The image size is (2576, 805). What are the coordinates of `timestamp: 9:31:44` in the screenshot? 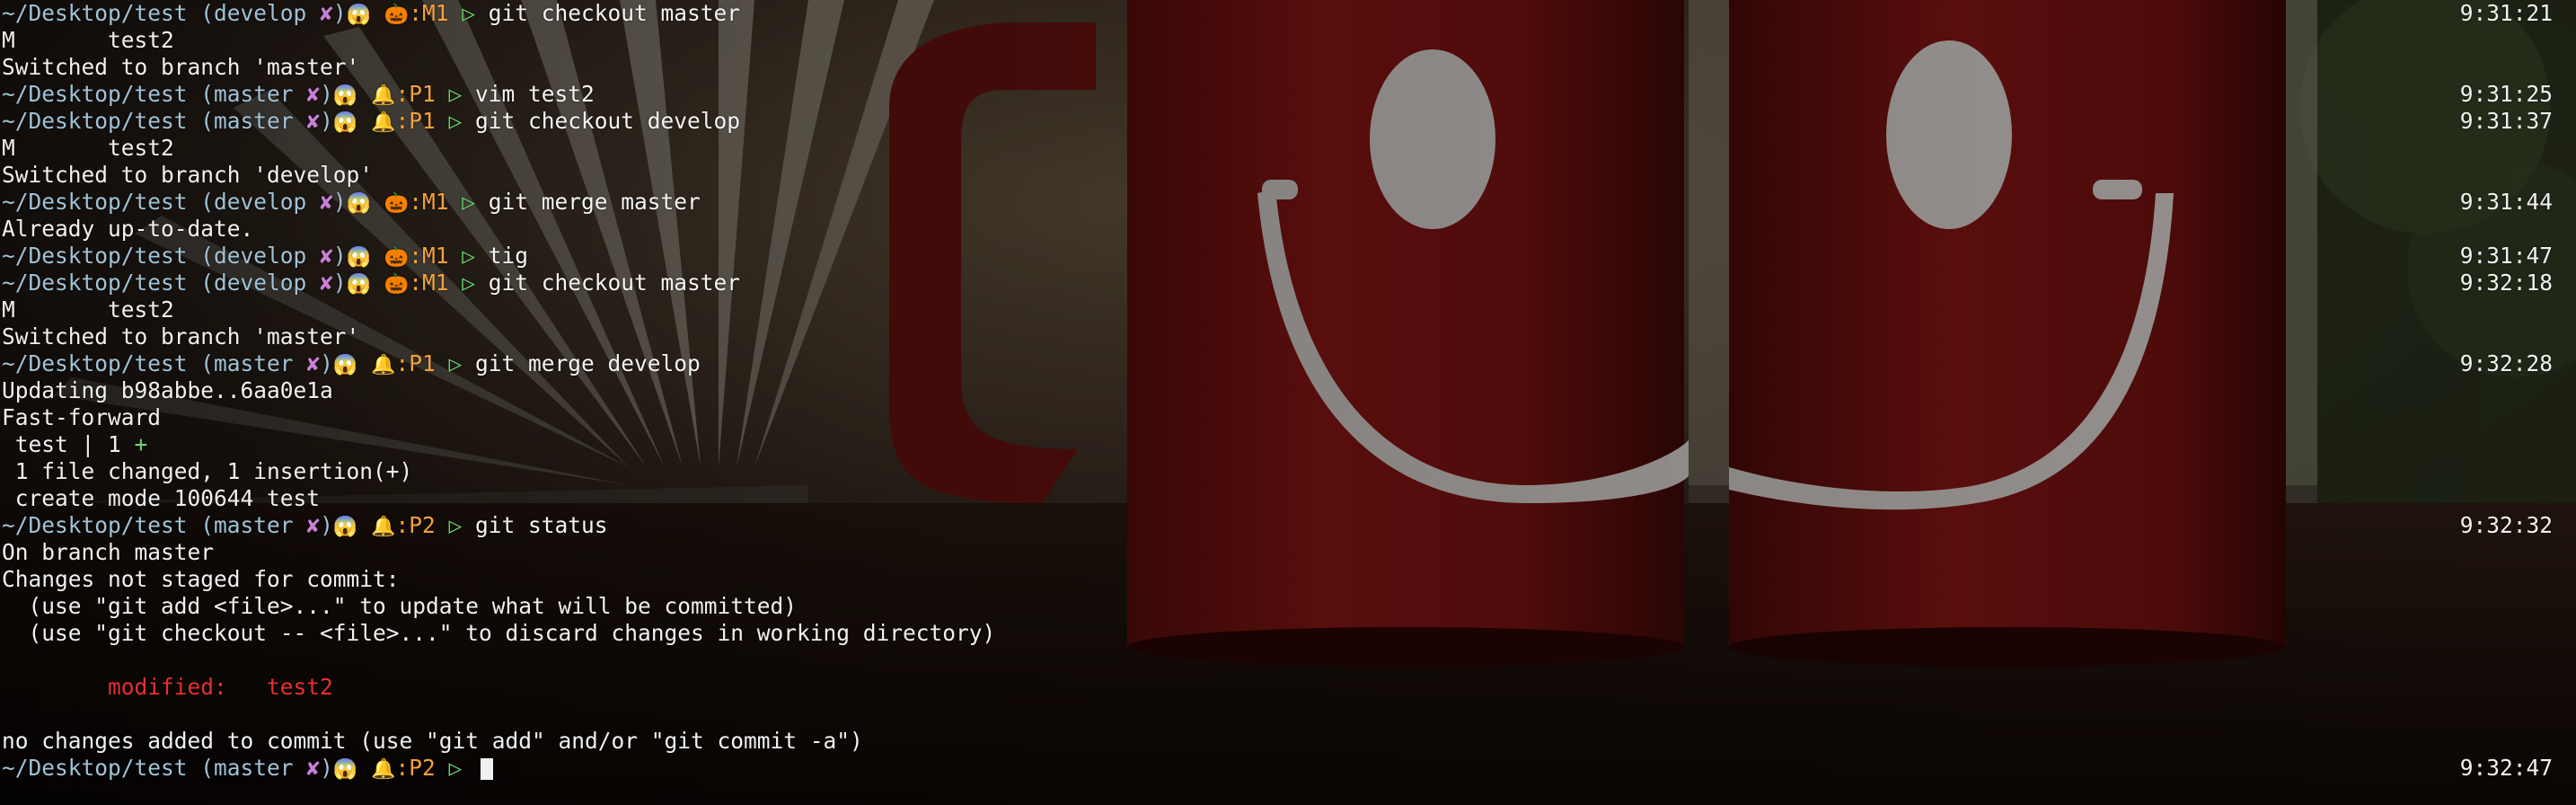 It's located at (2506, 202).